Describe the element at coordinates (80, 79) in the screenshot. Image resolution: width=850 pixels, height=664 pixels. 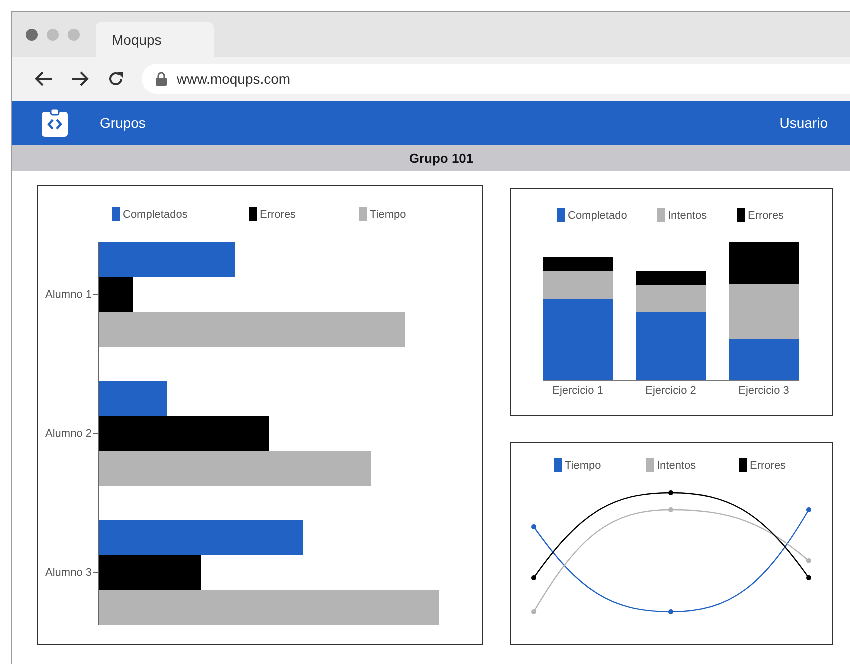
I see `forward-icon` at that location.